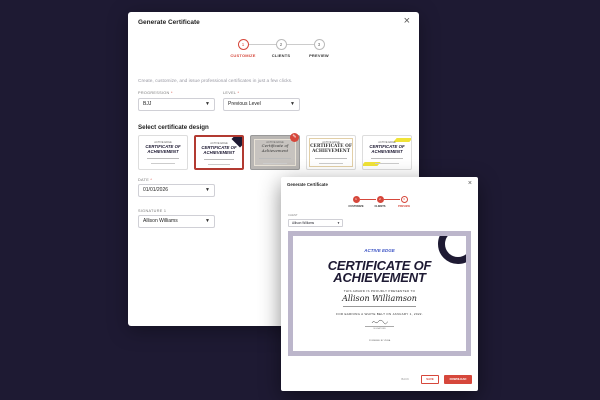 The width and height of the screenshot is (600, 400). I want to click on download-button: DOWNLOAD, so click(458, 379).